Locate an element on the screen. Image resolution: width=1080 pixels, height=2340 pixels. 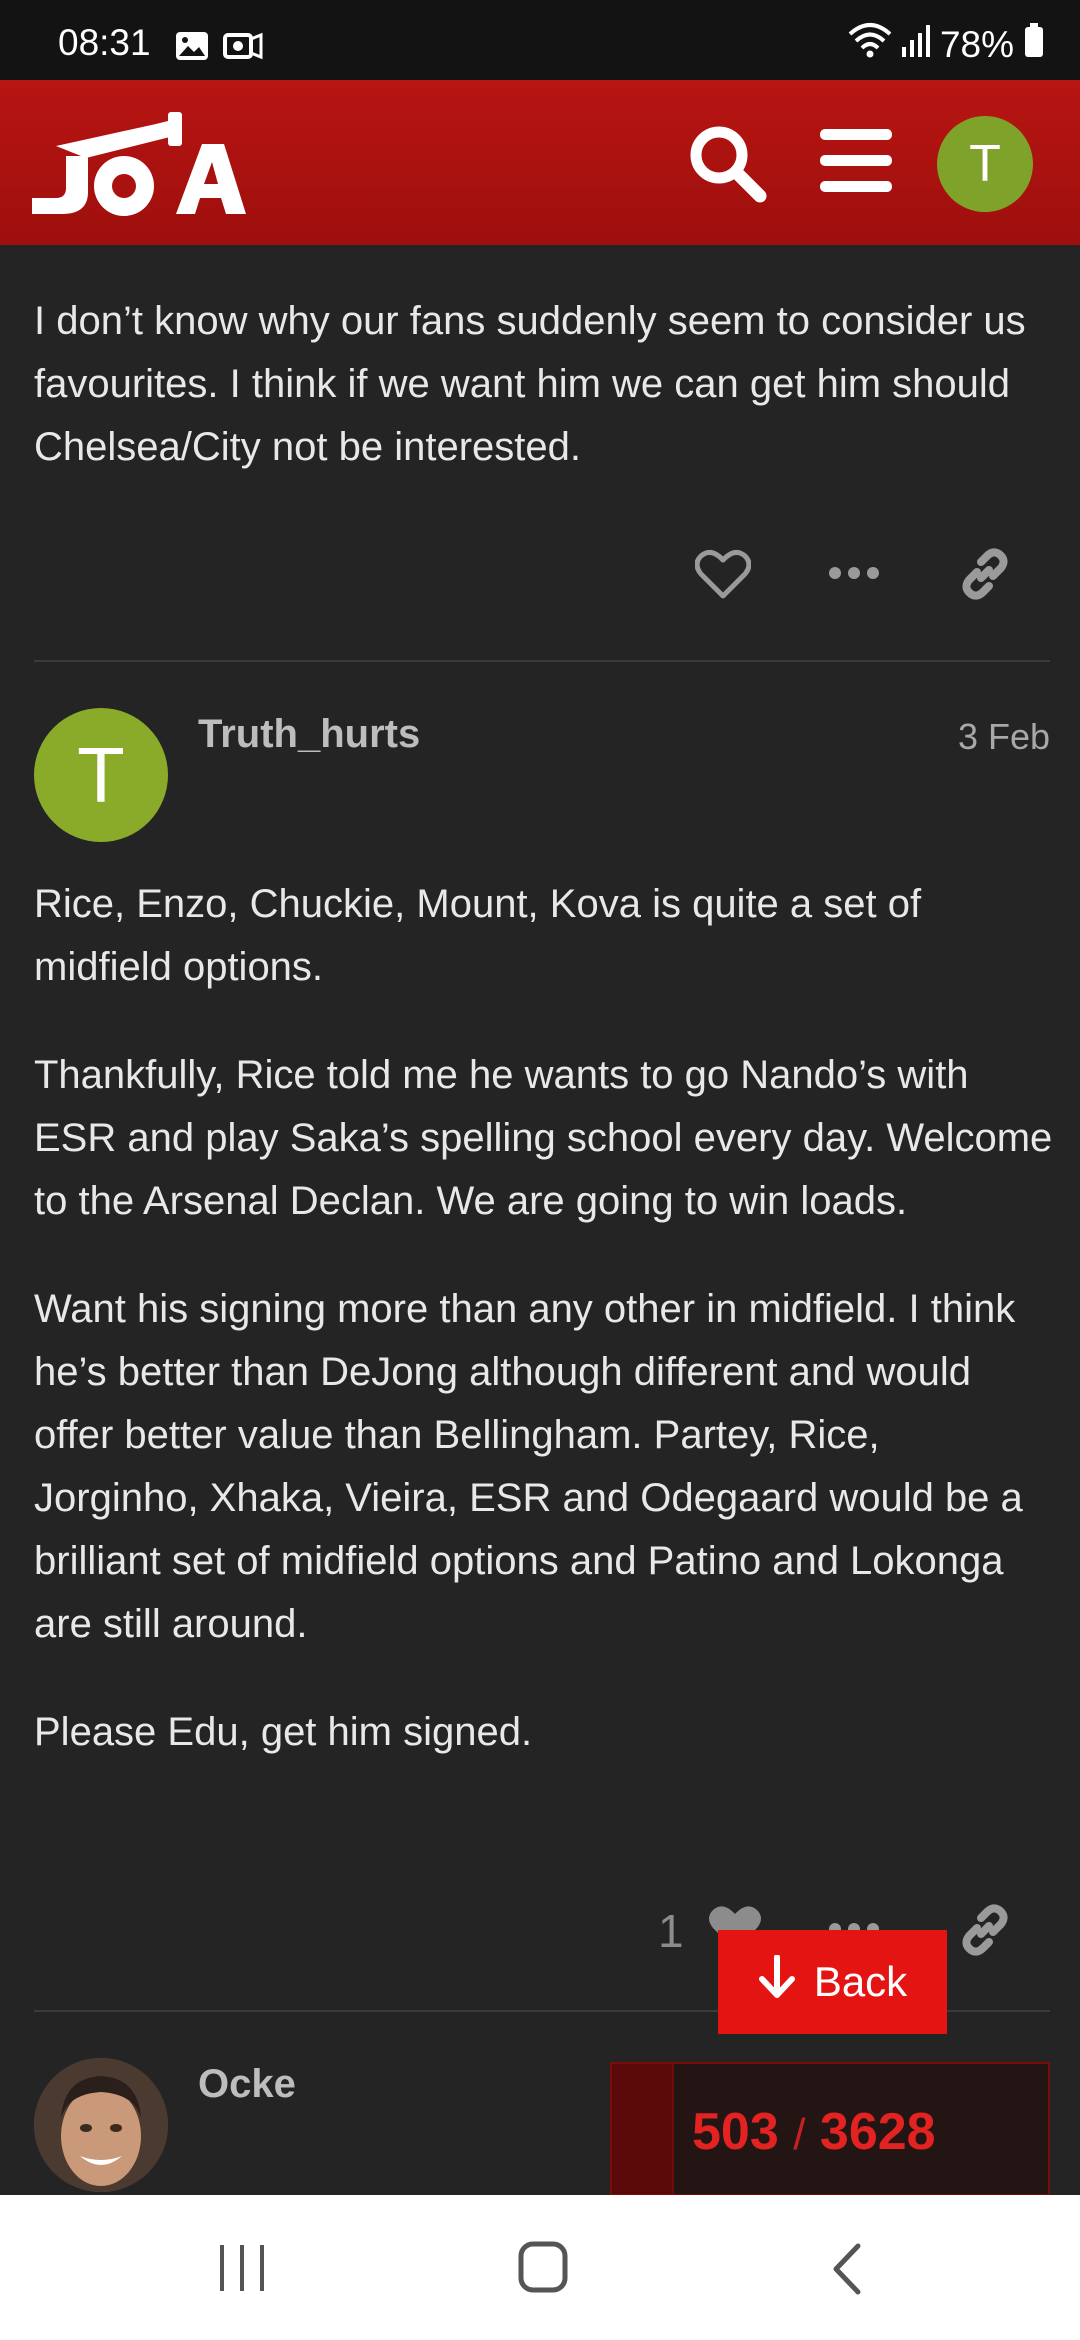
post-date: 3 Feb is located at coordinates (1004, 737).